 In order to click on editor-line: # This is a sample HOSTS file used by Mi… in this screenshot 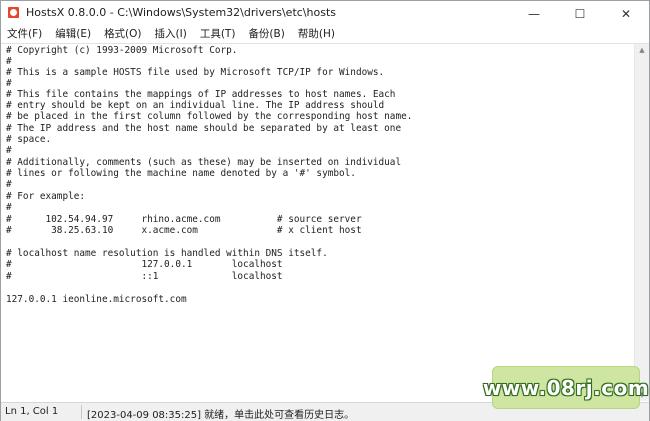, I will do `click(195, 72)`.